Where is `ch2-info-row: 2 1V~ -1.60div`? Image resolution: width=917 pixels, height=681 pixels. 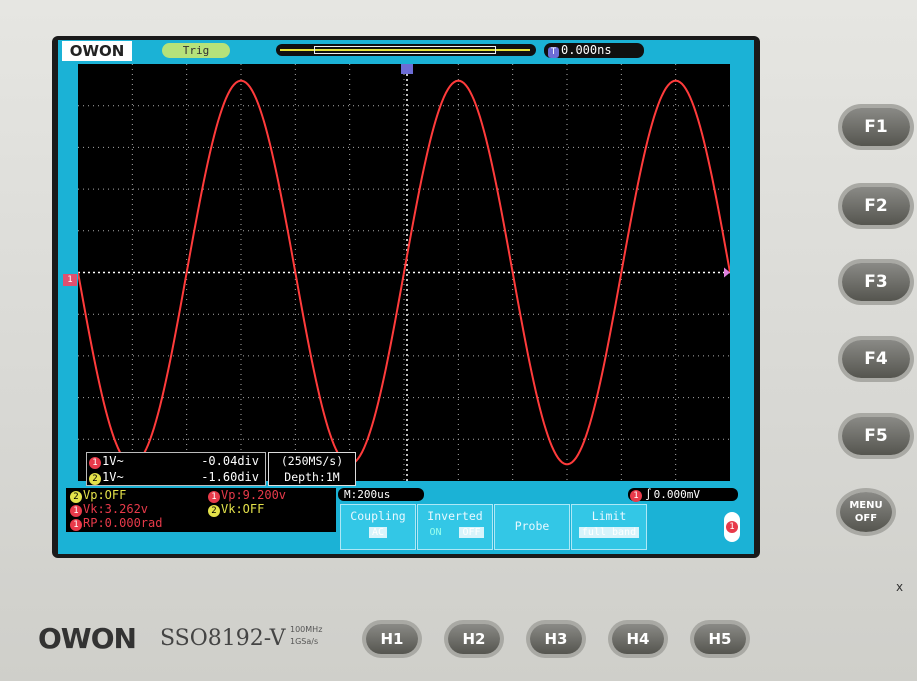
ch2-info-row: 2 1V~ -1.60div is located at coordinates (176, 477).